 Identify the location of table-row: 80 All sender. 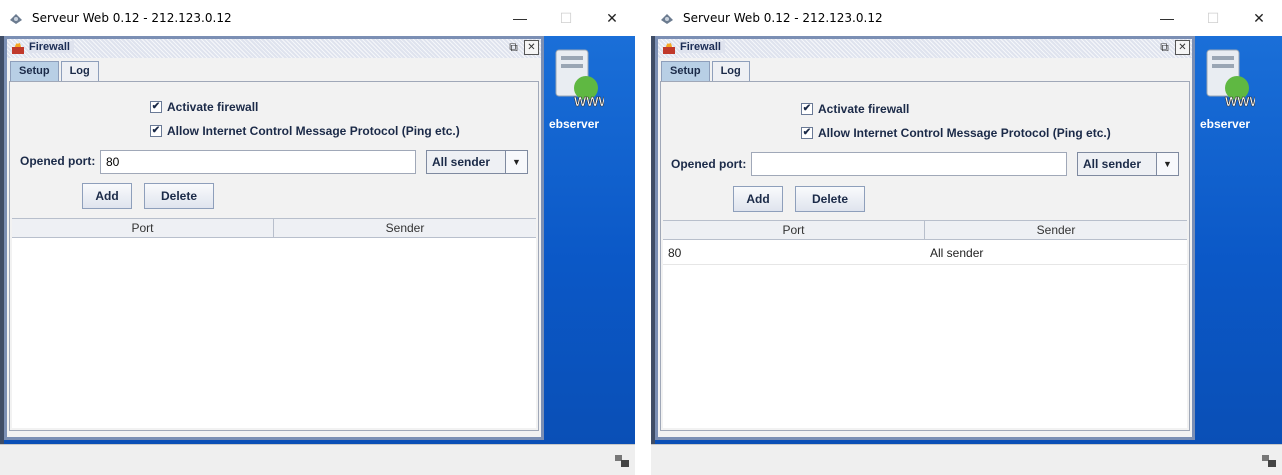
(925, 253).